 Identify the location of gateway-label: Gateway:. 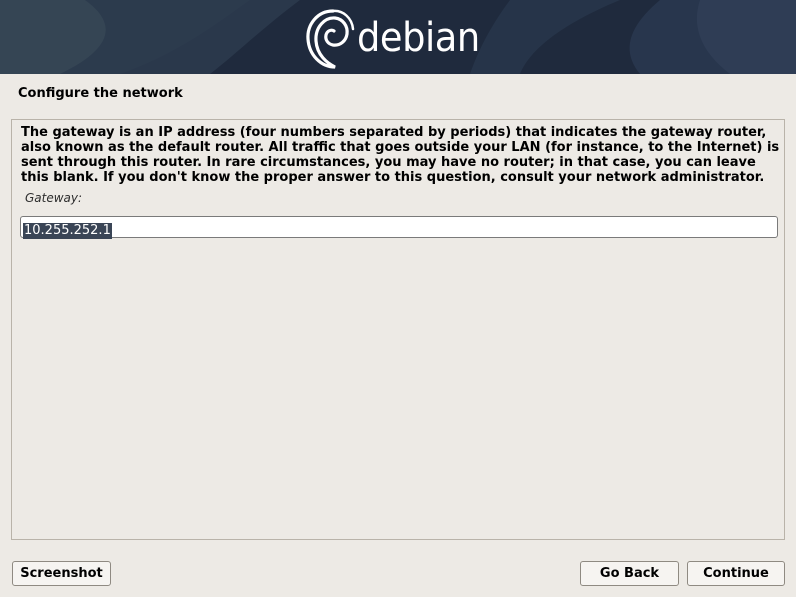
(54, 198).